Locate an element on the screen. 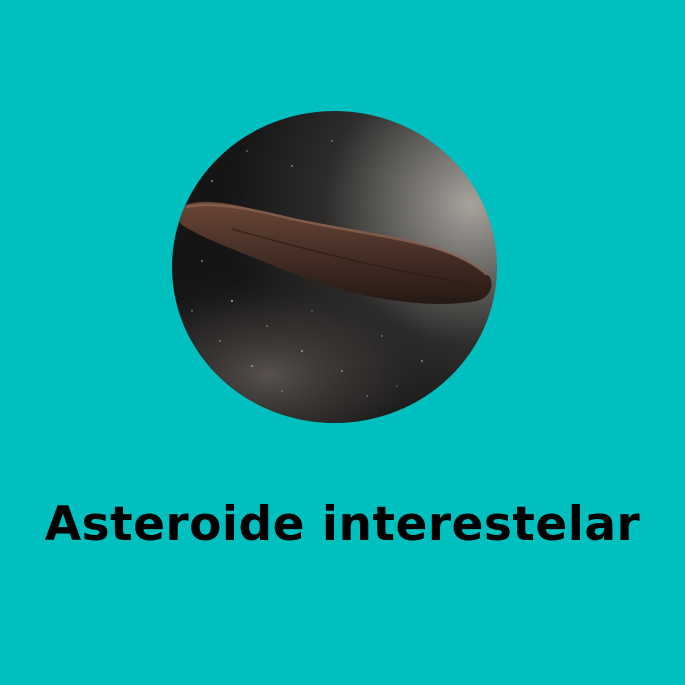  caption-title: Asteroide interestelar is located at coordinates (342, 524).